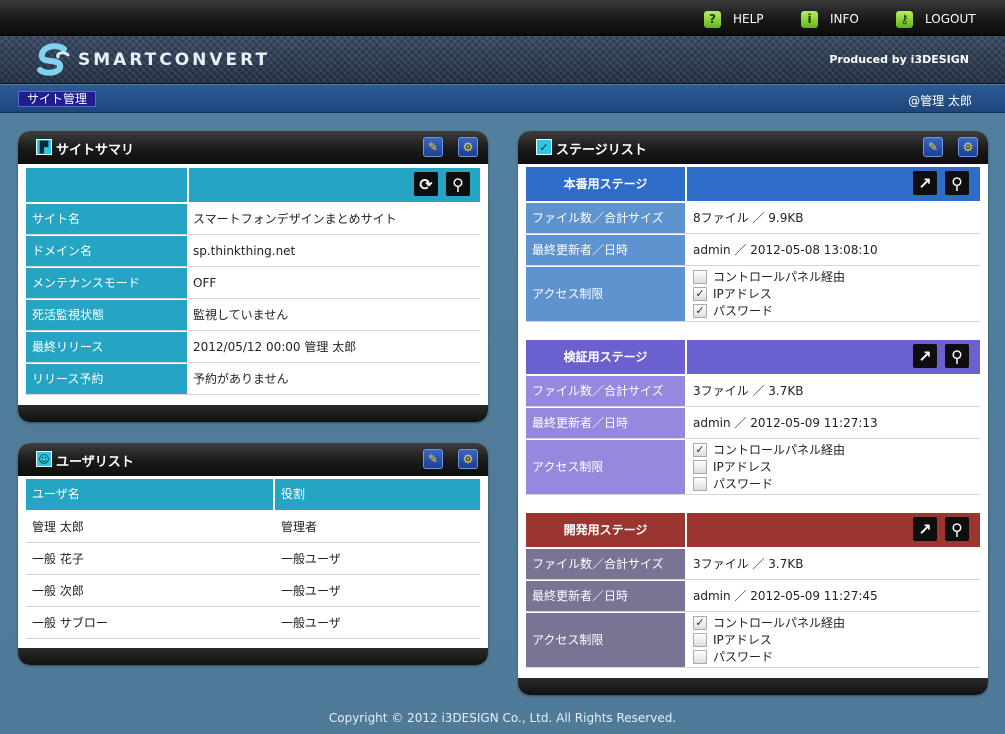 This screenshot has height=734, width=1005. I want to click on stage-header-production: 本番用ステージ ↗ ⚲, so click(753, 184).